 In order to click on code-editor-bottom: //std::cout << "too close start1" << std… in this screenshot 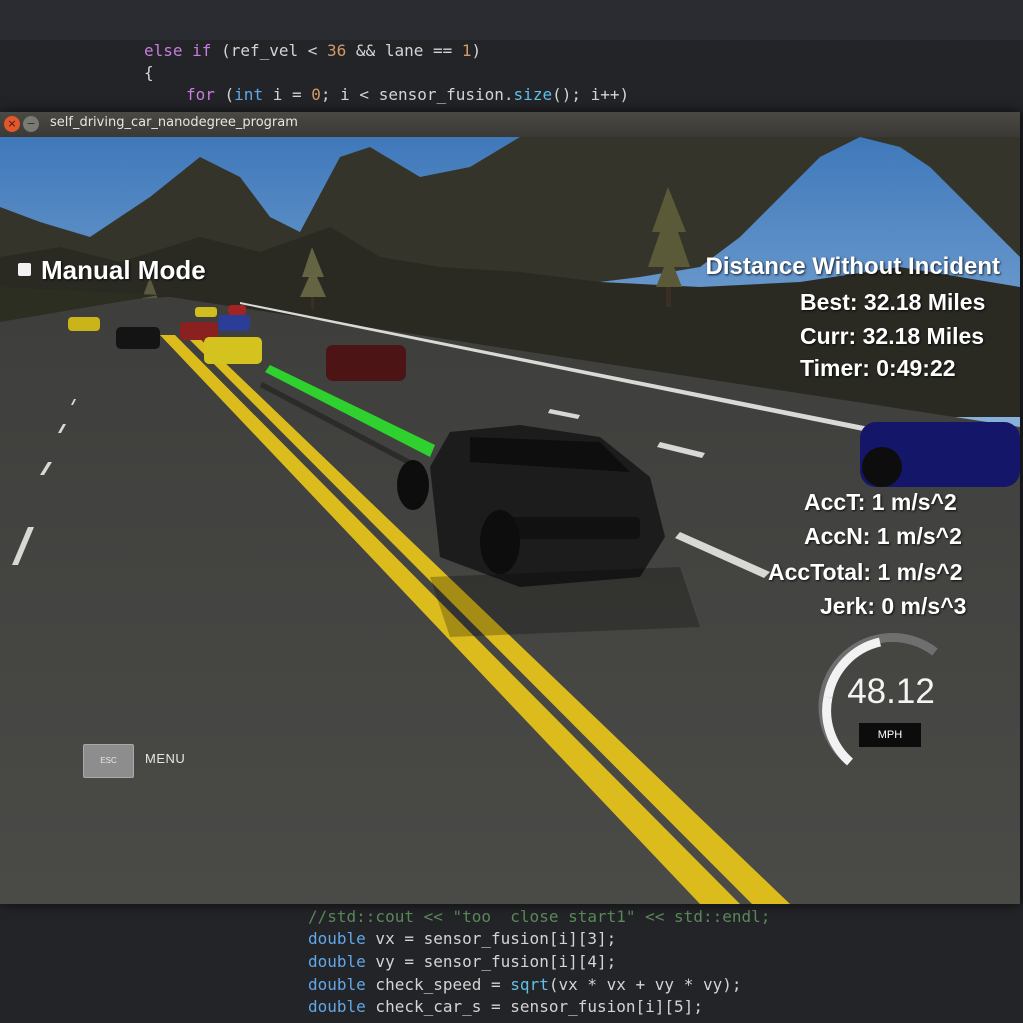, I will do `click(511, 963)`.